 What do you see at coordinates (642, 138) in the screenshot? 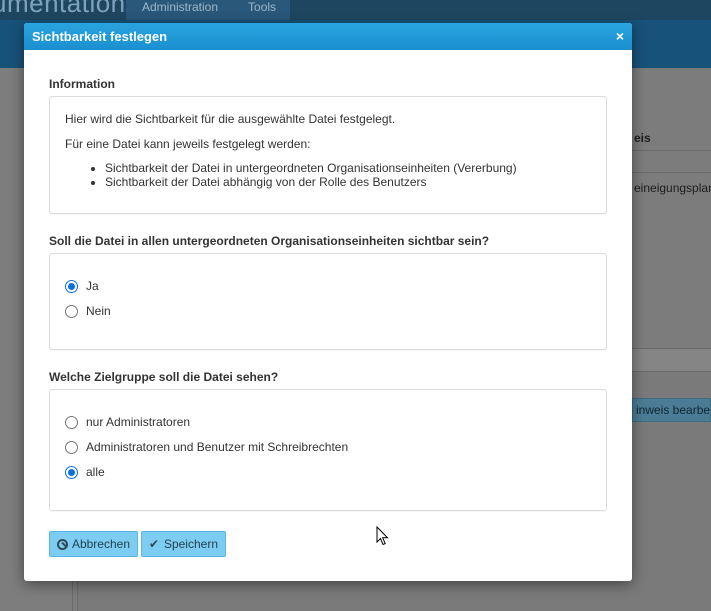
I see `table-column-header: eis` at bounding box center [642, 138].